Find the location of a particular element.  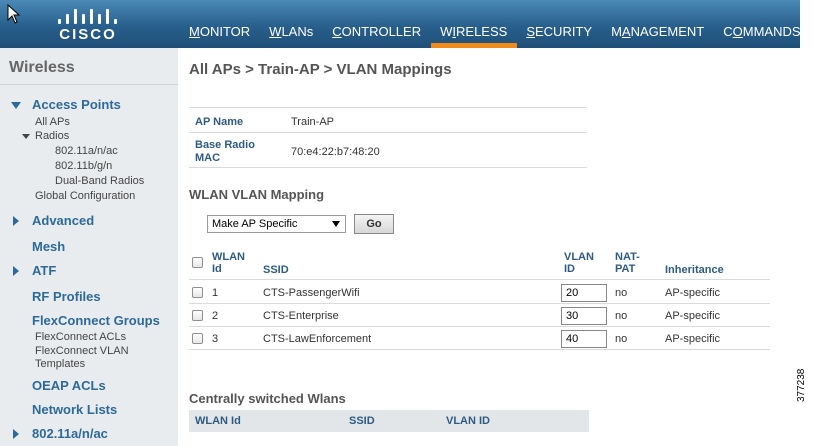

sidebar-item-flexconnect-acls: FlexConnect ACLs is located at coordinates (80, 337).